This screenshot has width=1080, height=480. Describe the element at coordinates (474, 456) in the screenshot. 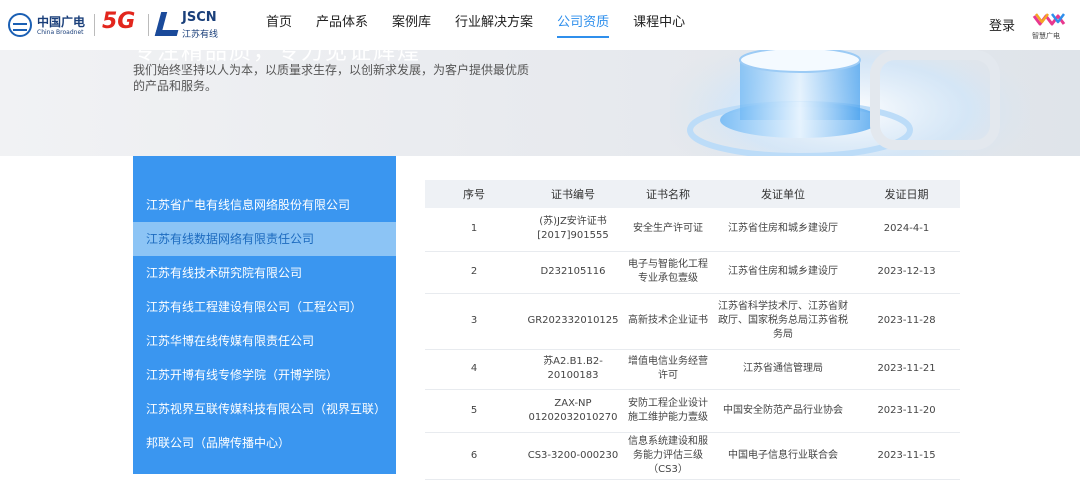

I see `cell-no: 6` at that location.